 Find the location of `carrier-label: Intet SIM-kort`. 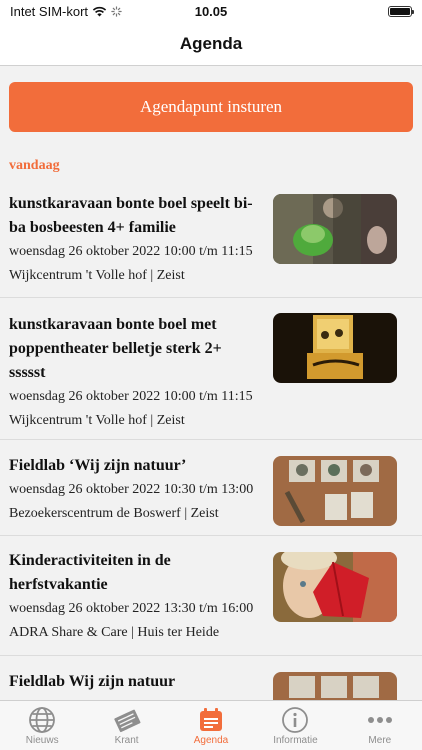

carrier-label: Intet SIM-kort is located at coordinates (49, 11).